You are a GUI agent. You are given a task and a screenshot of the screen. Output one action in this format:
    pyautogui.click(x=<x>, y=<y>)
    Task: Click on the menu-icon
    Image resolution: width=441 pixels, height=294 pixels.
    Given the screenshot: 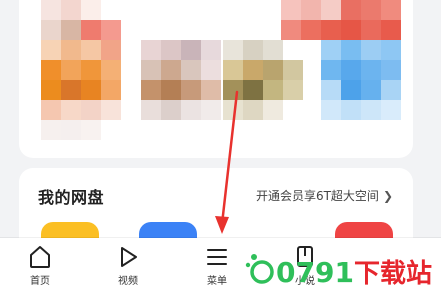 What is the action you would take?
    pyautogui.click(x=217, y=257)
    